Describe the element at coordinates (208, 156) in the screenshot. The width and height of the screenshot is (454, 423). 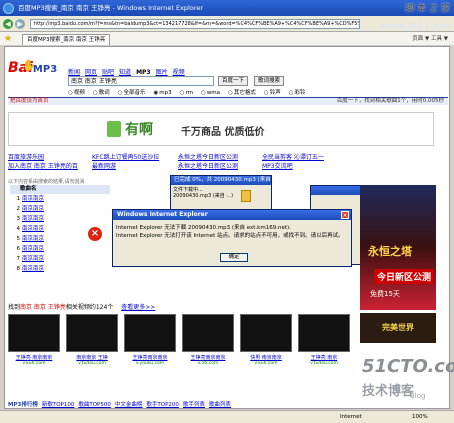
I see `link-3: 永恒之塔今日新区公测` at that location.